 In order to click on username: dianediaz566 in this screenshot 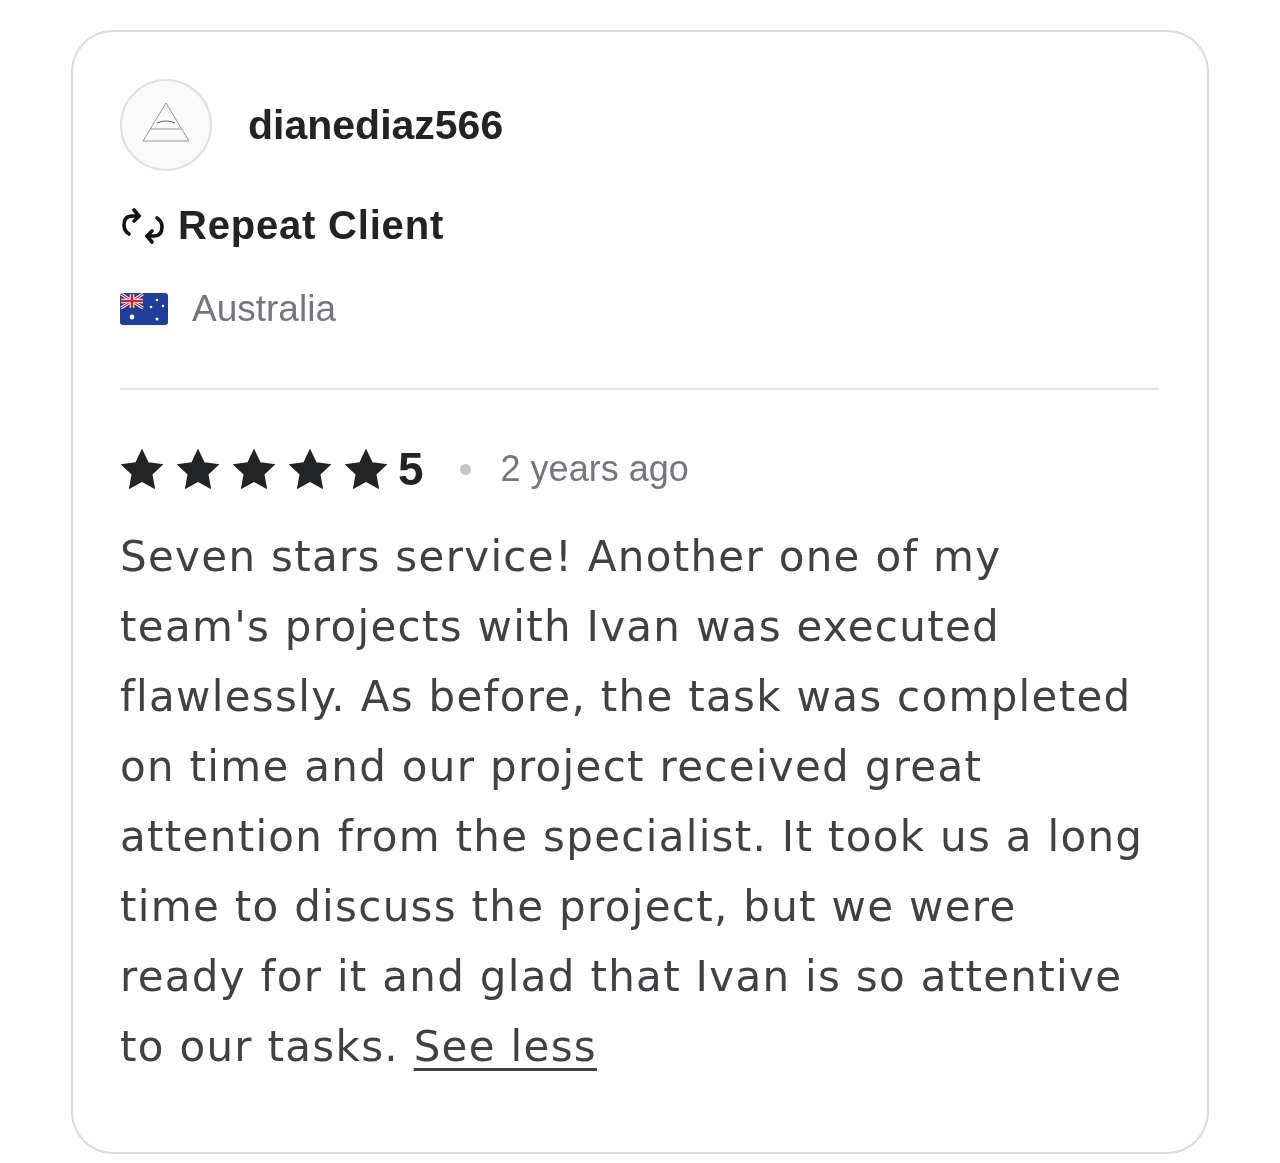, I will do `click(376, 125)`.